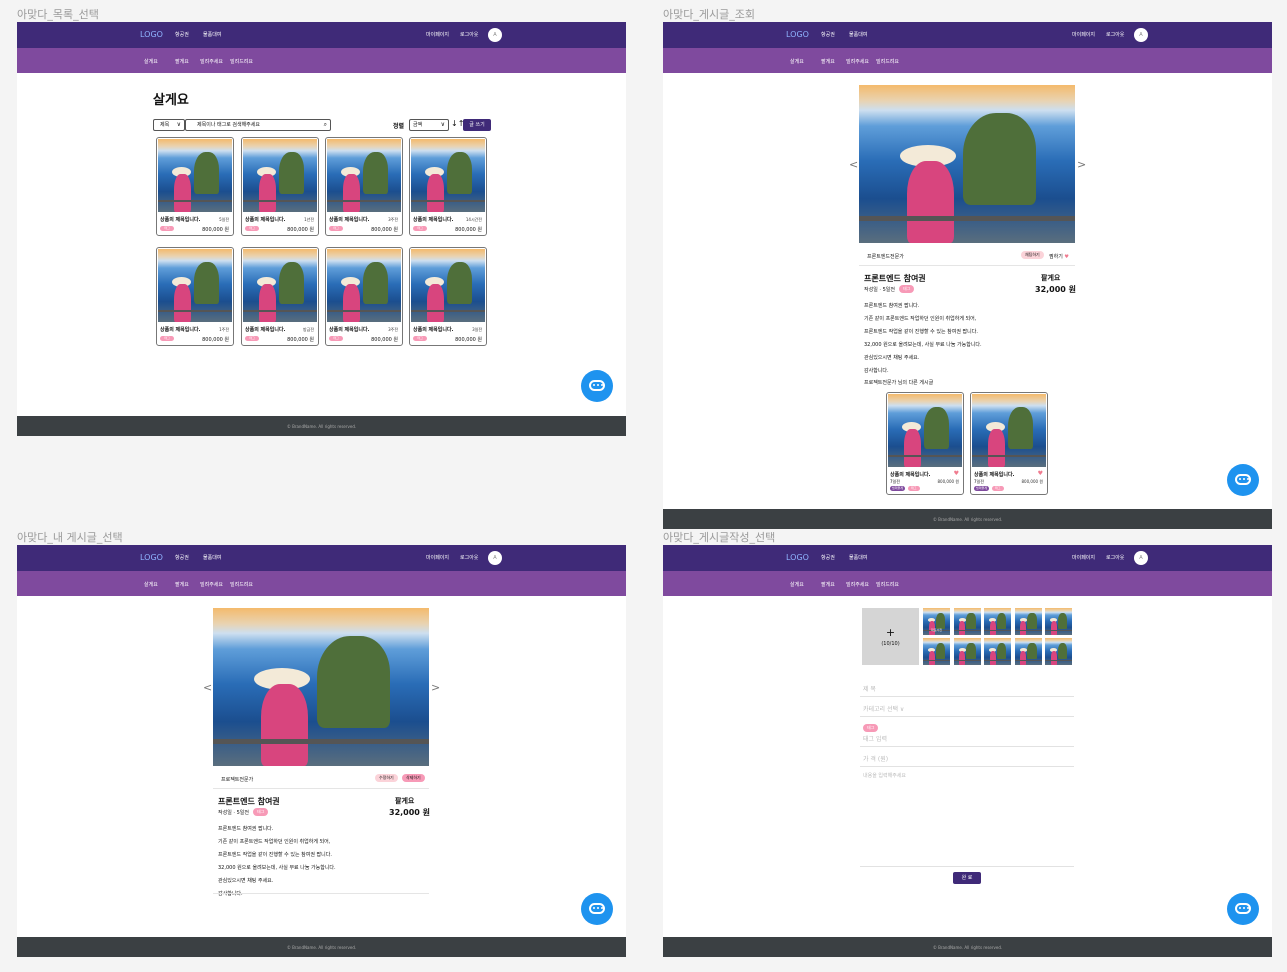 This screenshot has width=1287, height=972. I want to click on search-input: 제목이나 태그로 검색해주세요 ⌕, so click(258, 125).